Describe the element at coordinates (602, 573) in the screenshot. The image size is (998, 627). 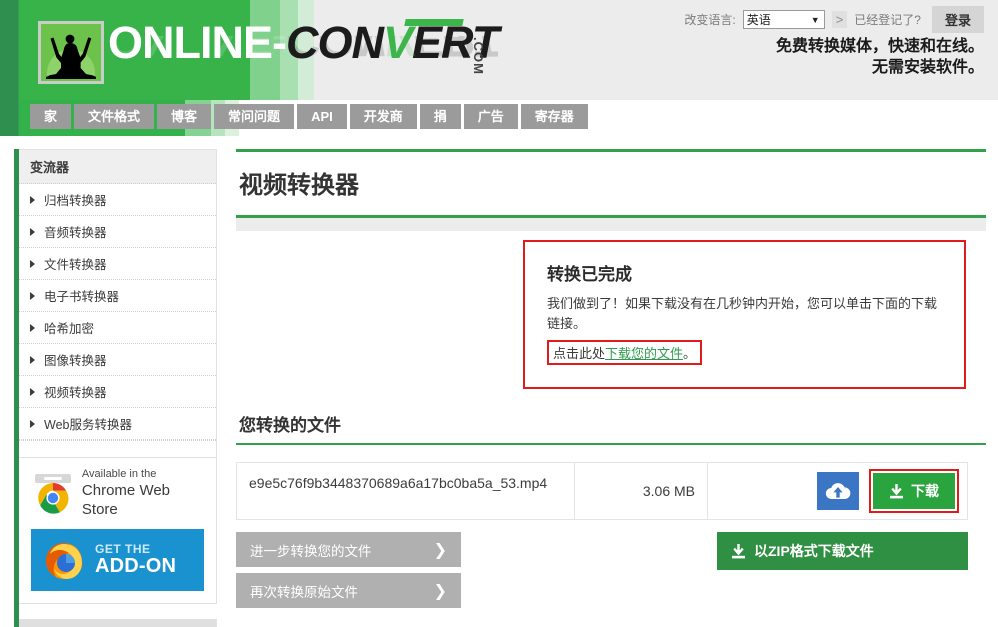
I see `actions-row: 进一步转换您的文件 ❯ 再次转换原始文件 ❯ 以ZIP格式下载文件` at that location.